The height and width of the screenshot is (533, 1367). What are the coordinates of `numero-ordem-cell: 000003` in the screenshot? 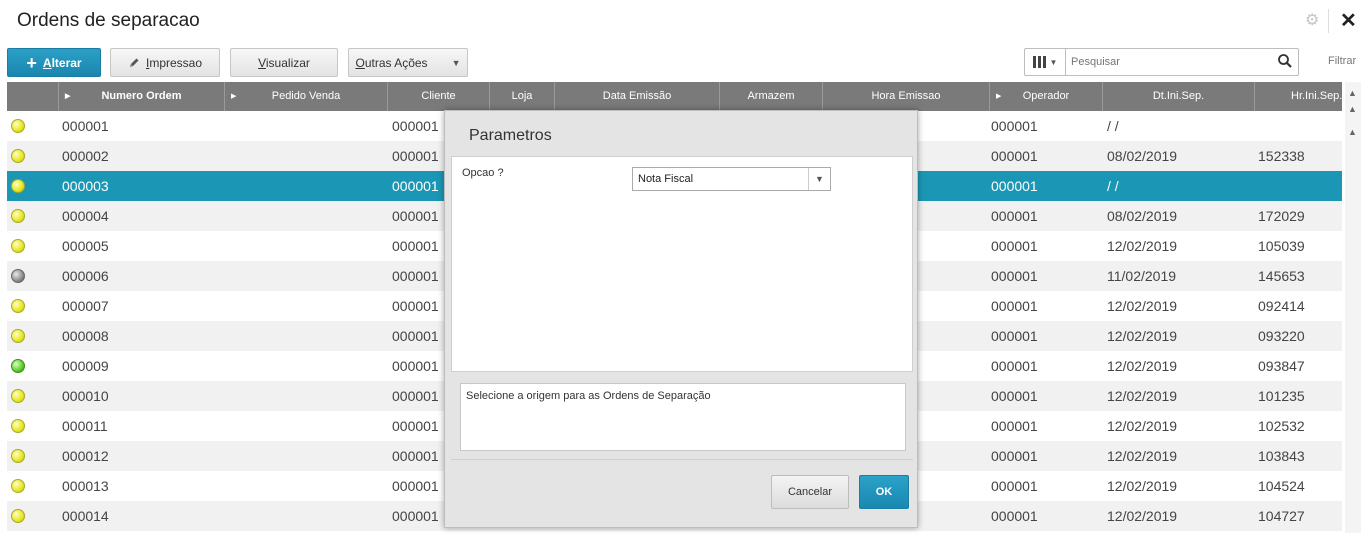 It's located at (85, 186).